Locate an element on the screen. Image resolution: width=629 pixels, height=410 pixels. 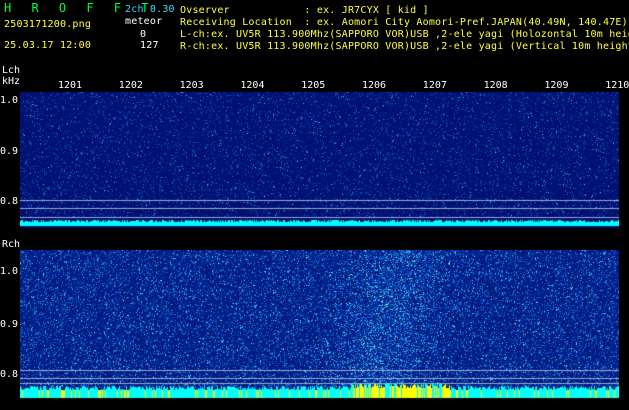
time-tick: 1201 is located at coordinates (70, 85).